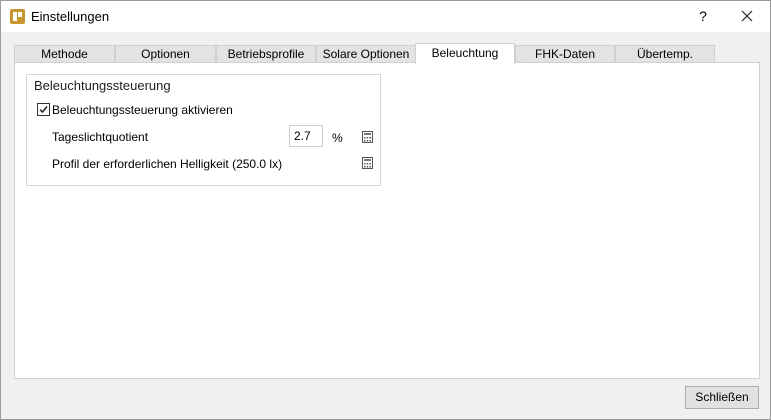 The width and height of the screenshot is (771, 420). Describe the element at coordinates (17, 16) in the screenshot. I see `app-logo-icon` at that location.